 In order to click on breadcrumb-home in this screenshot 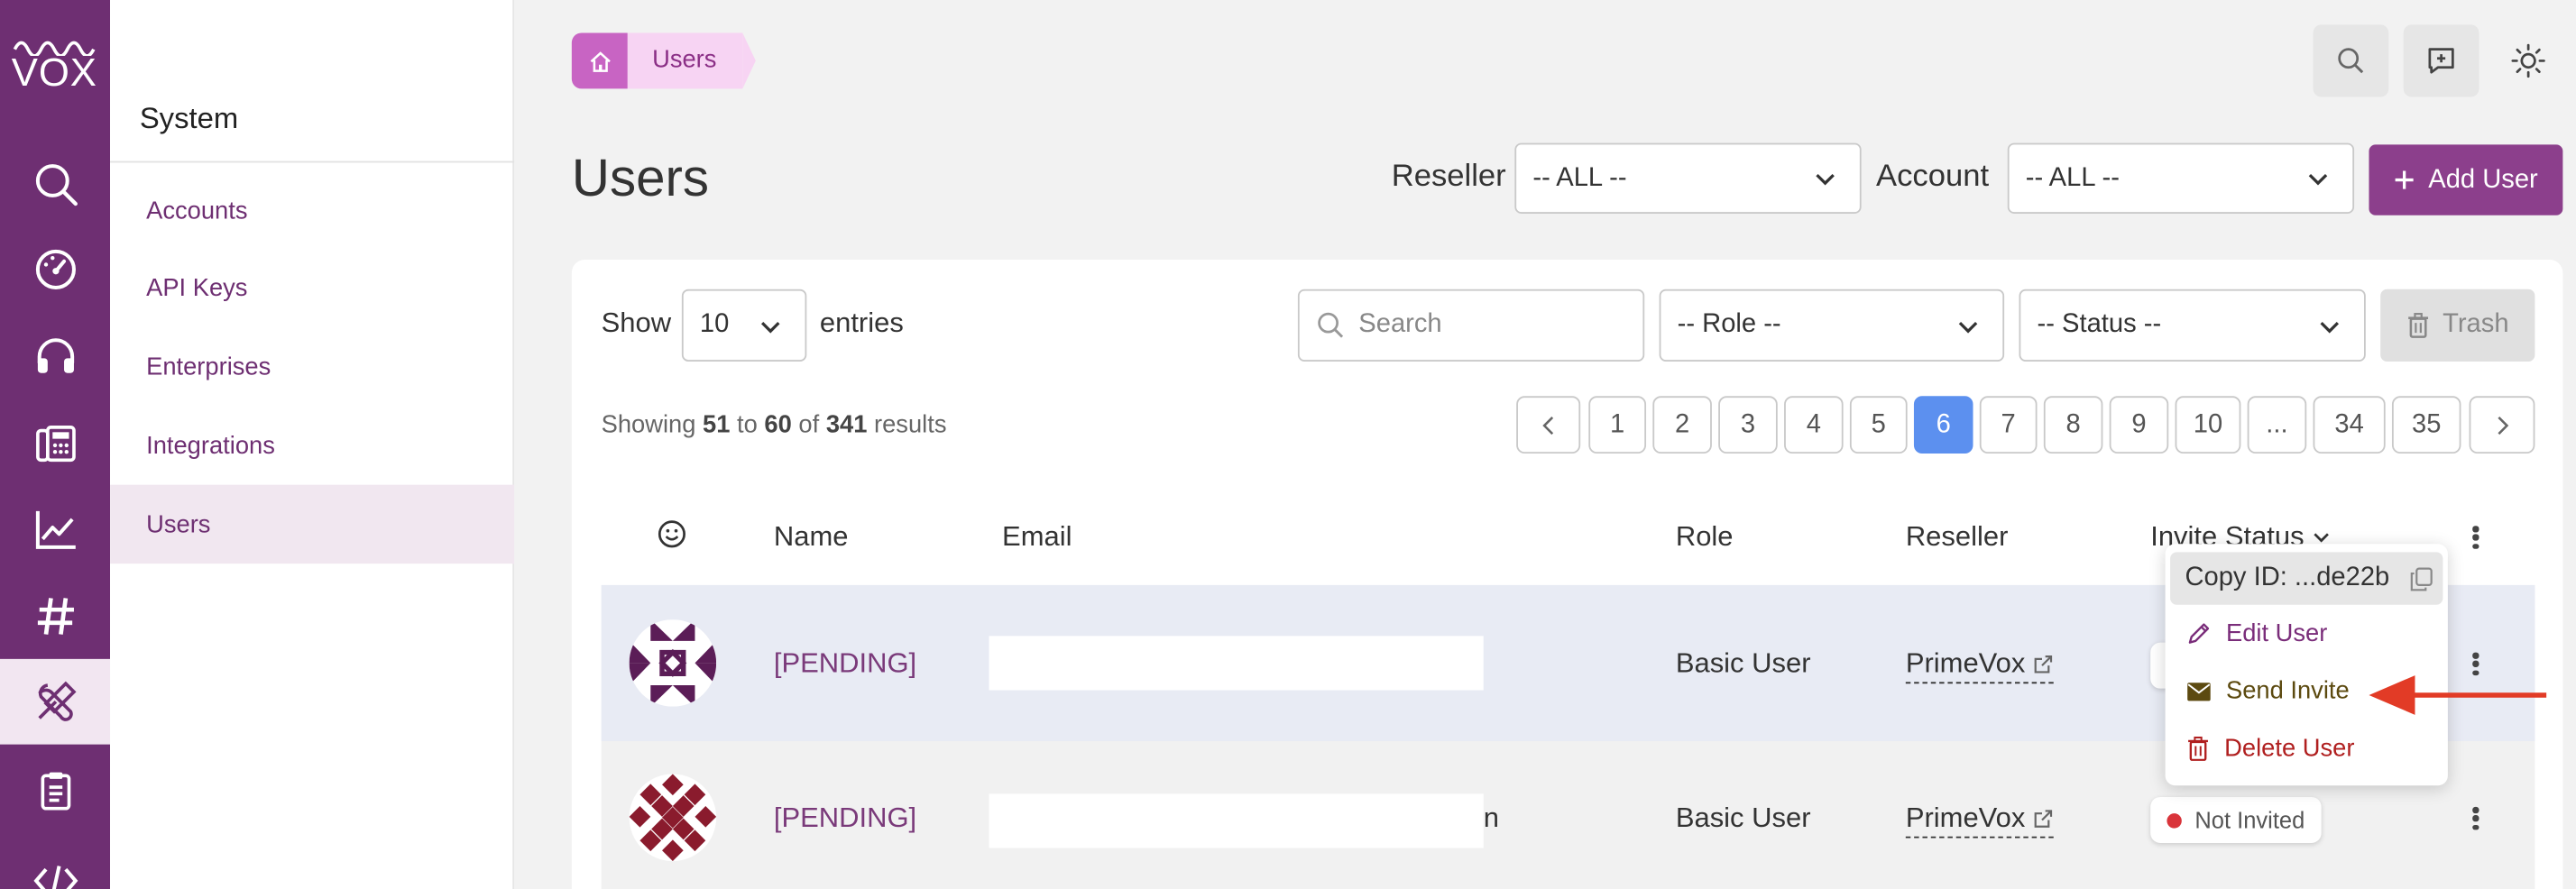, I will do `click(606, 60)`.